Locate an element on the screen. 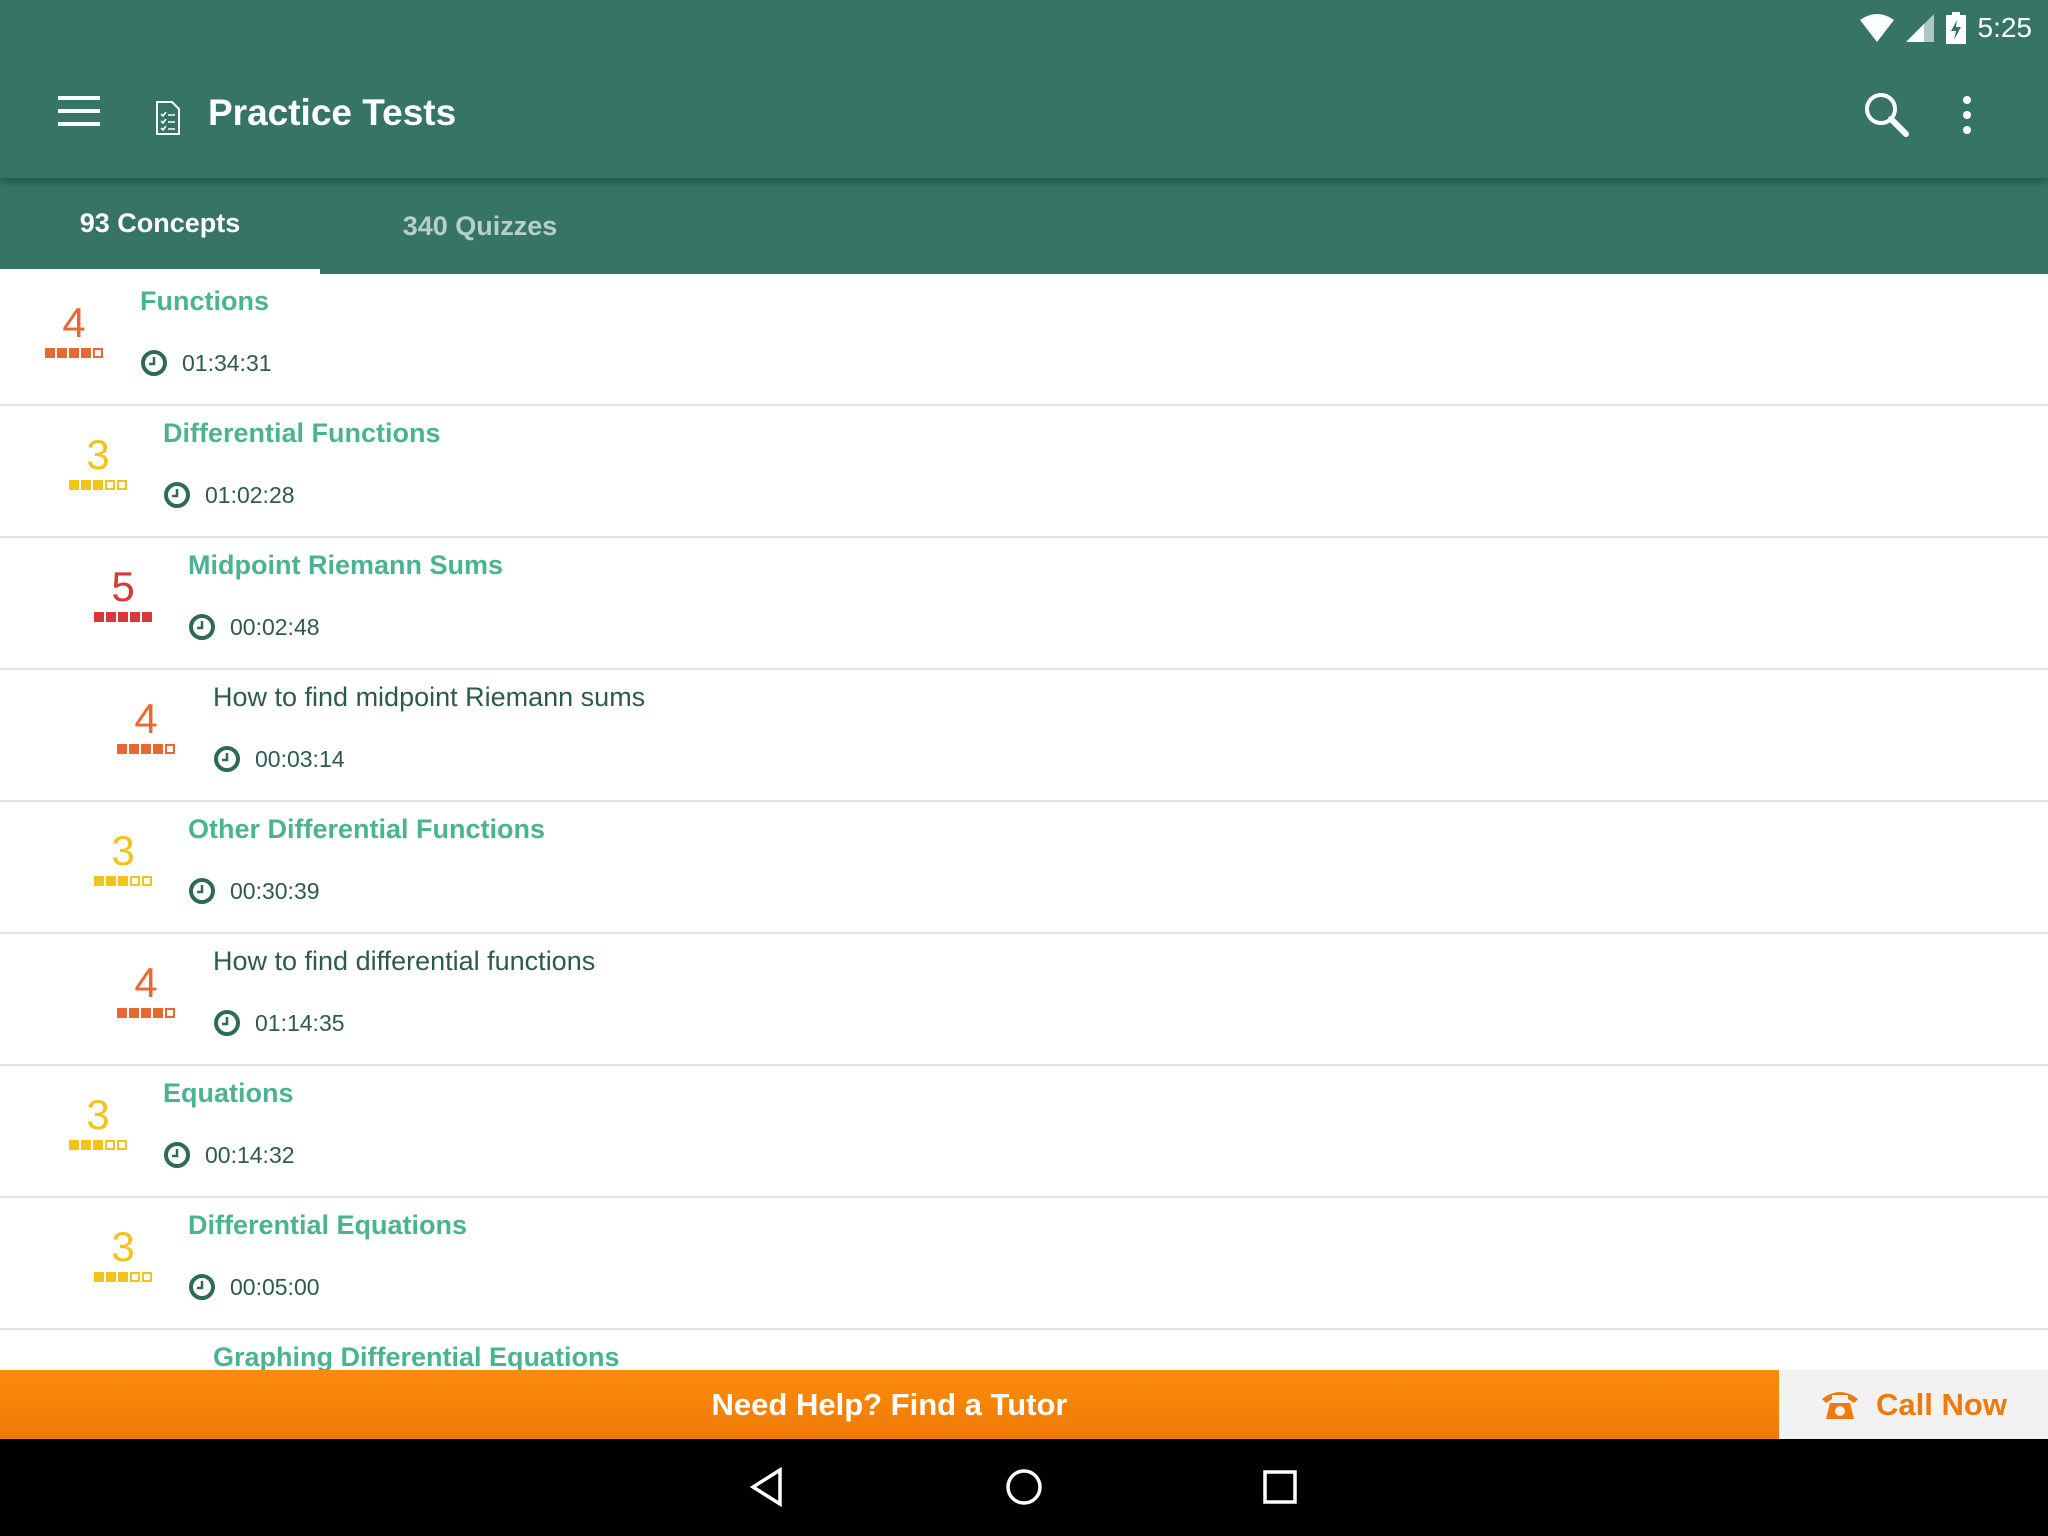 The width and height of the screenshot is (2048, 1536). item-title: Equations is located at coordinates (228, 1093).